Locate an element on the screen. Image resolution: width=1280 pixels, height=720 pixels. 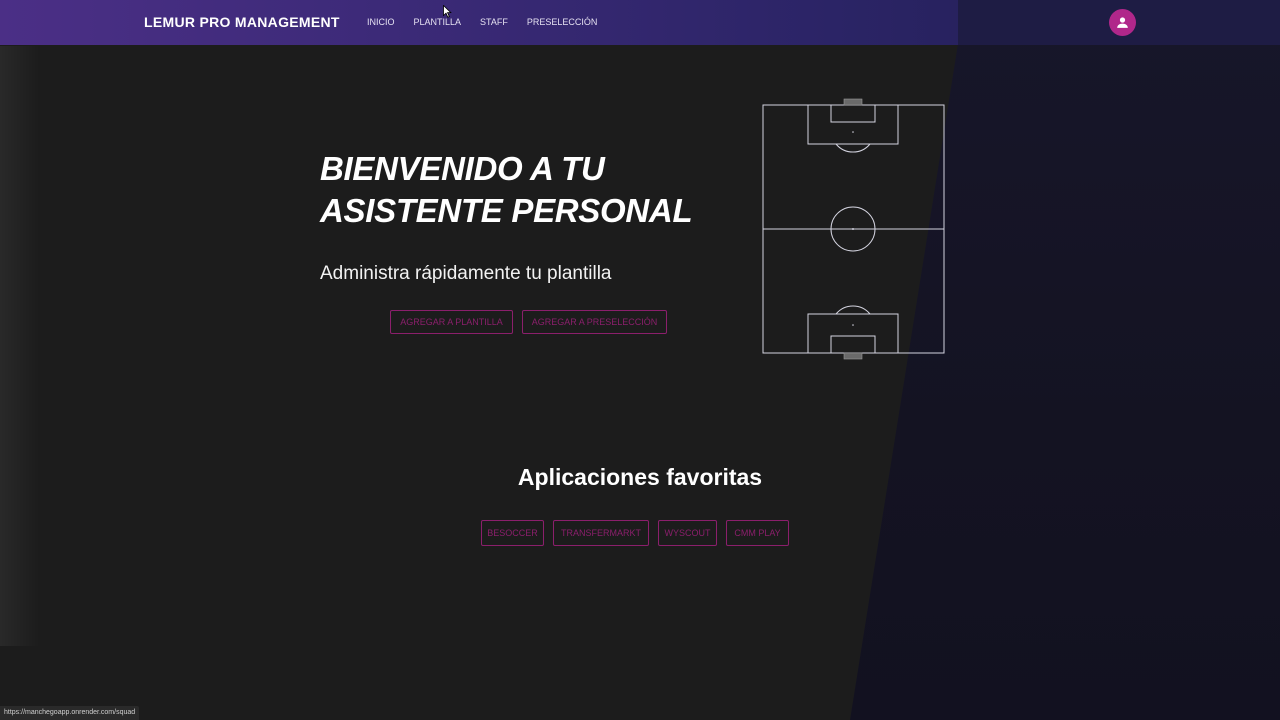
cmm-play-button: CMM PLAY is located at coordinates (757, 533).